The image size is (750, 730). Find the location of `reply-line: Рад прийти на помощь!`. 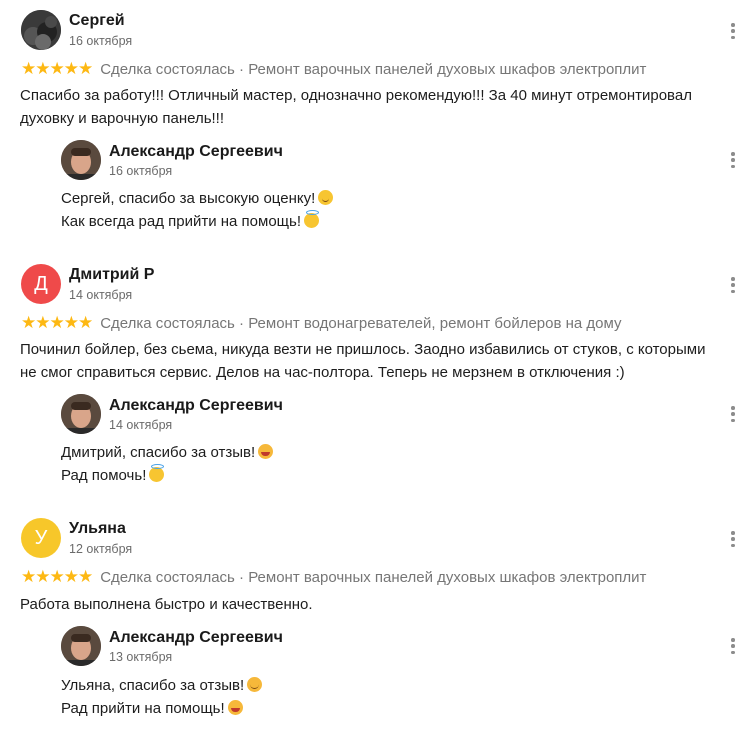

reply-line: Рад прийти на помощь! is located at coordinates (143, 708).